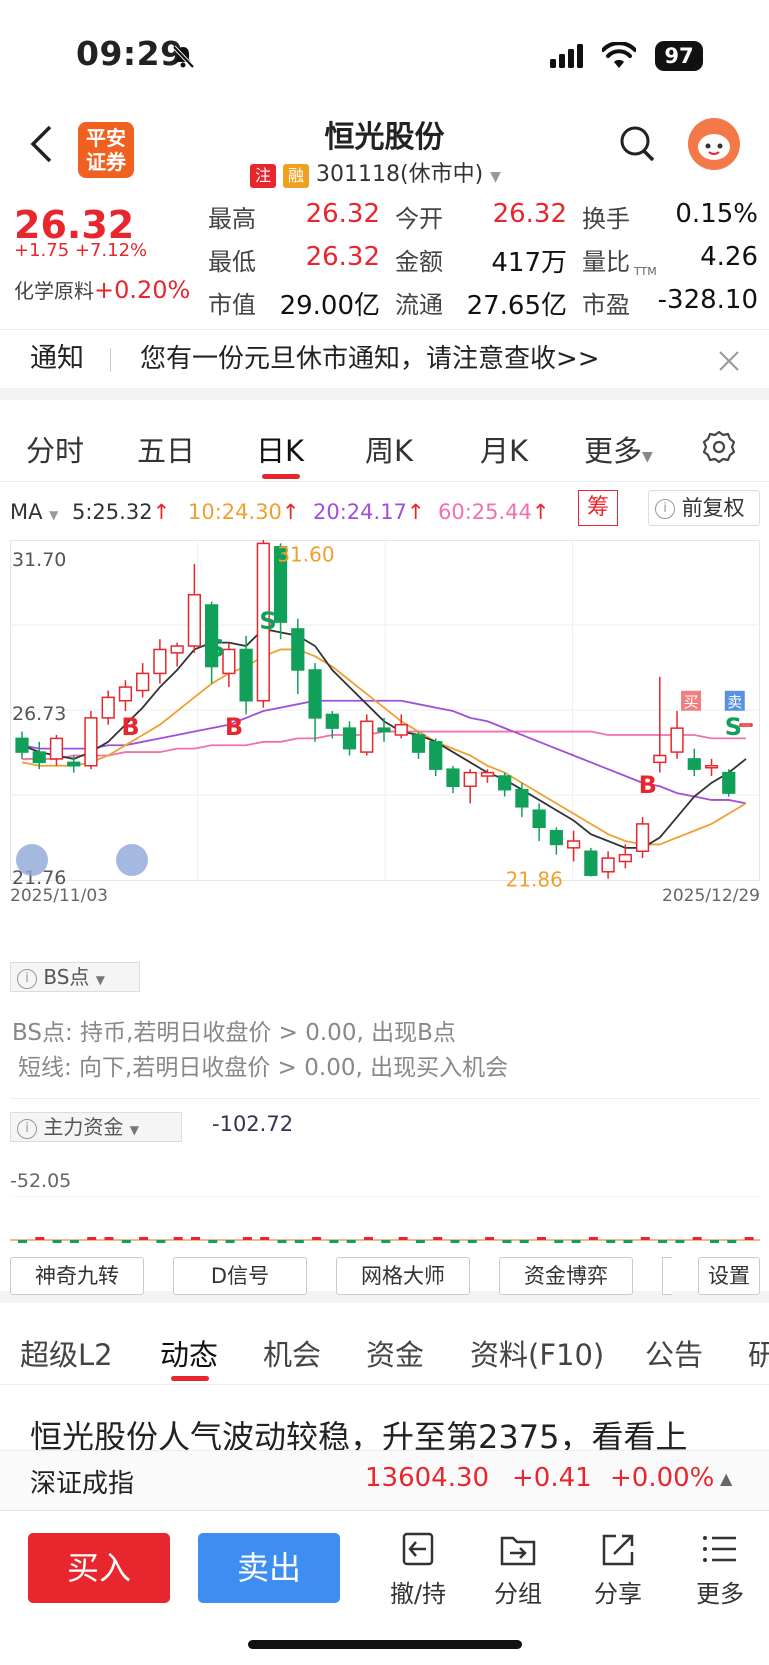  What do you see at coordinates (667, 1276) in the screenshot?
I see `indicator-button-partial` at bounding box center [667, 1276].